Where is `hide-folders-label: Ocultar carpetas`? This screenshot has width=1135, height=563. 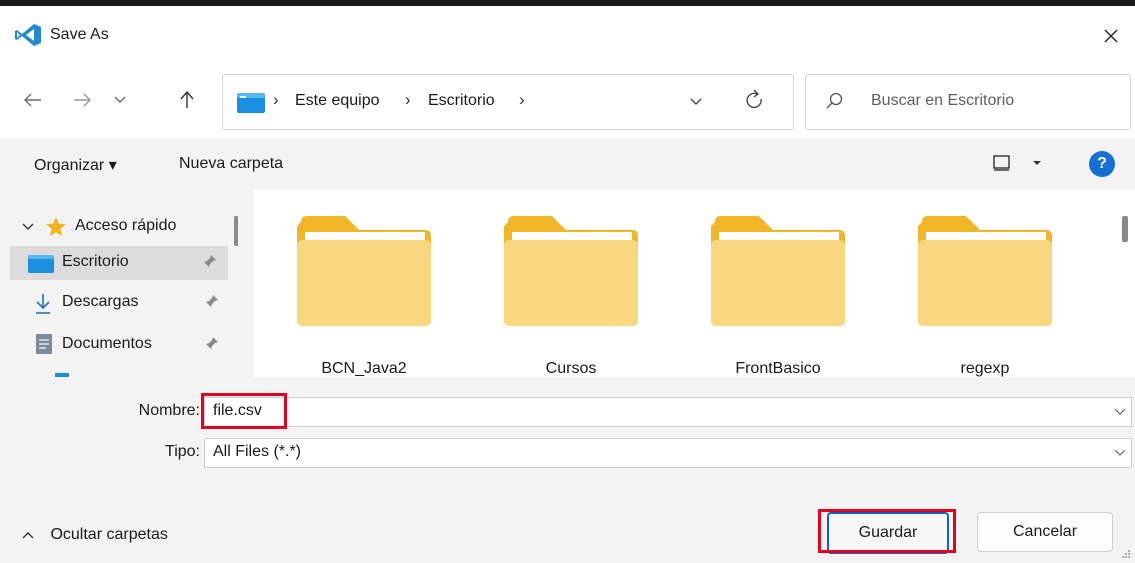
hide-folders-label: Ocultar carpetas is located at coordinates (109, 534).